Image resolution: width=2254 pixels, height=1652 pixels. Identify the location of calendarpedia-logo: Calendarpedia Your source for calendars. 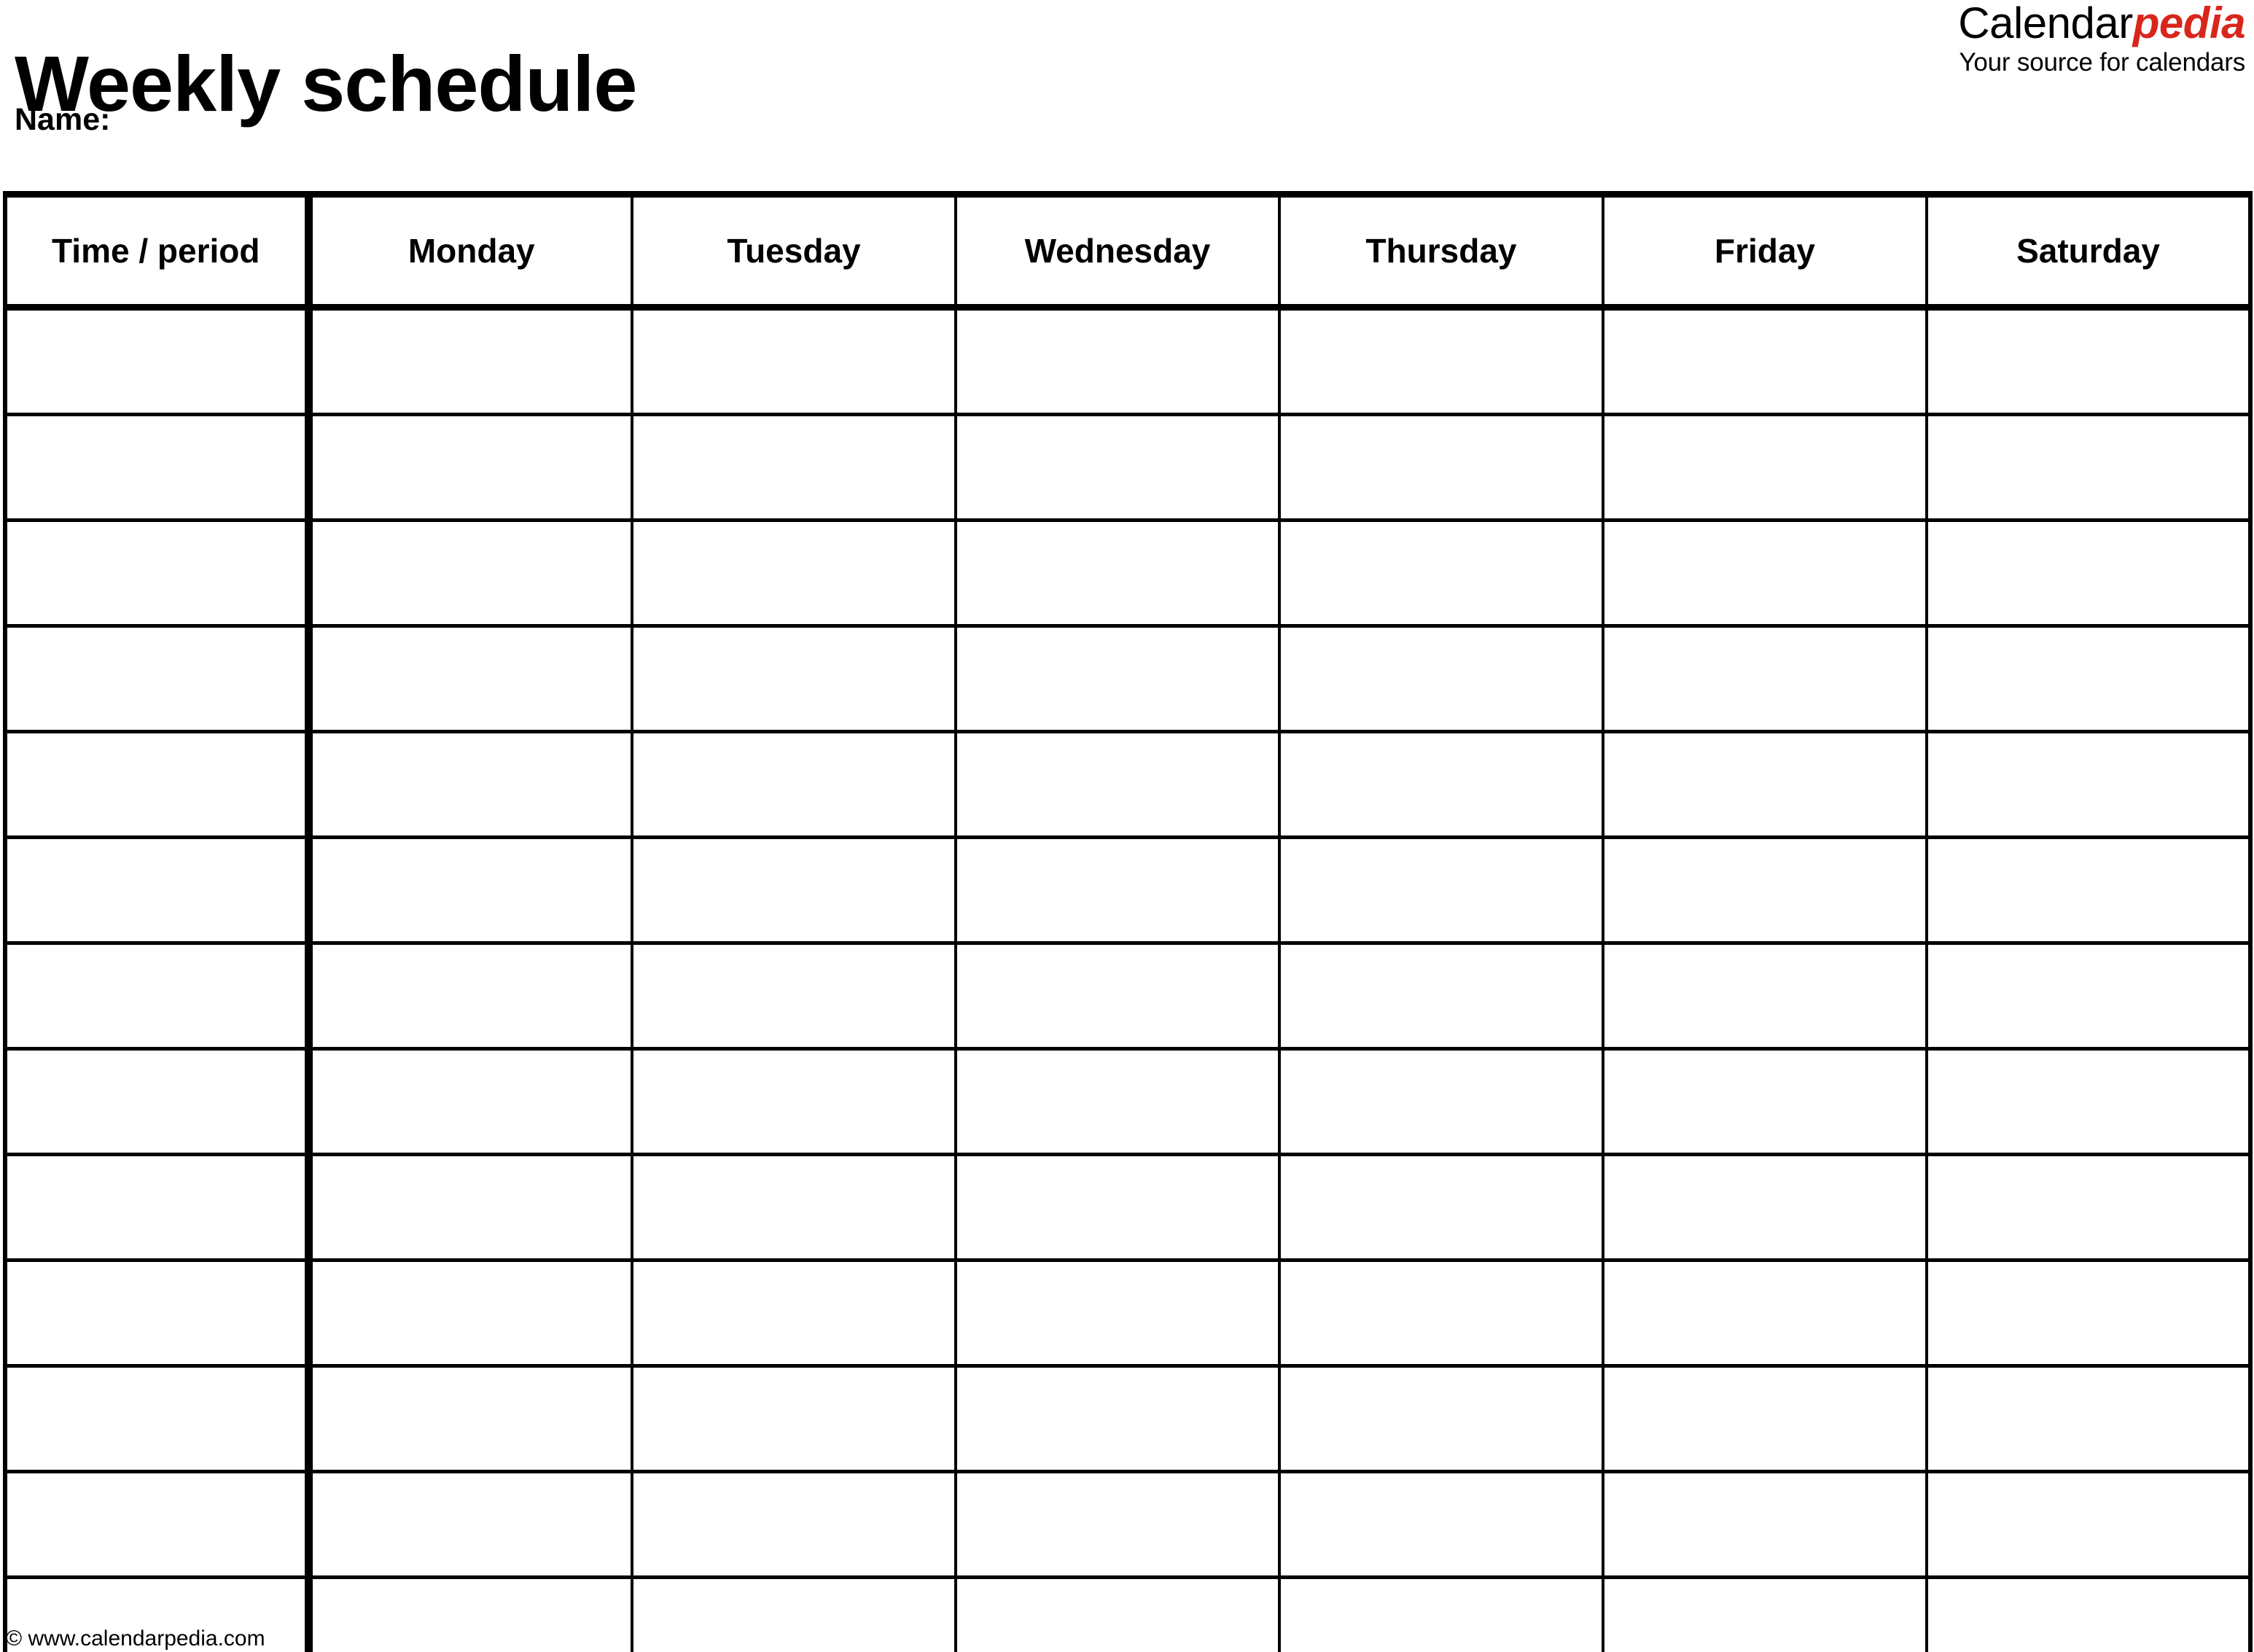
(2101, 38).